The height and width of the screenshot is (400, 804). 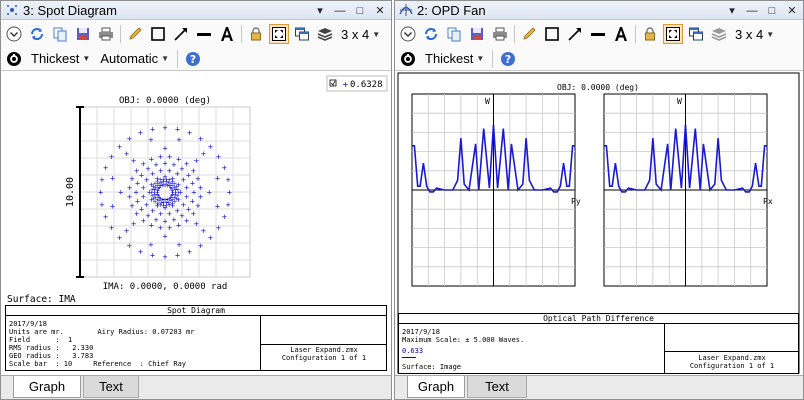 I want to click on opd-toolbar-row1: 3 x 4 ▼, so click(x=599, y=34).